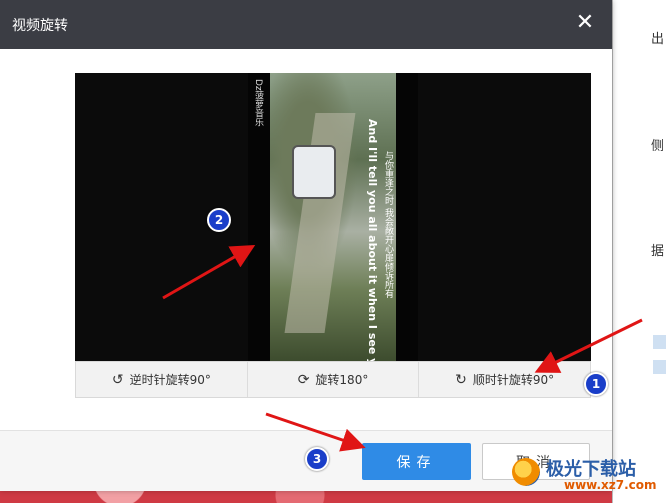  I want to click on close-icon: ✕, so click(585, 23).